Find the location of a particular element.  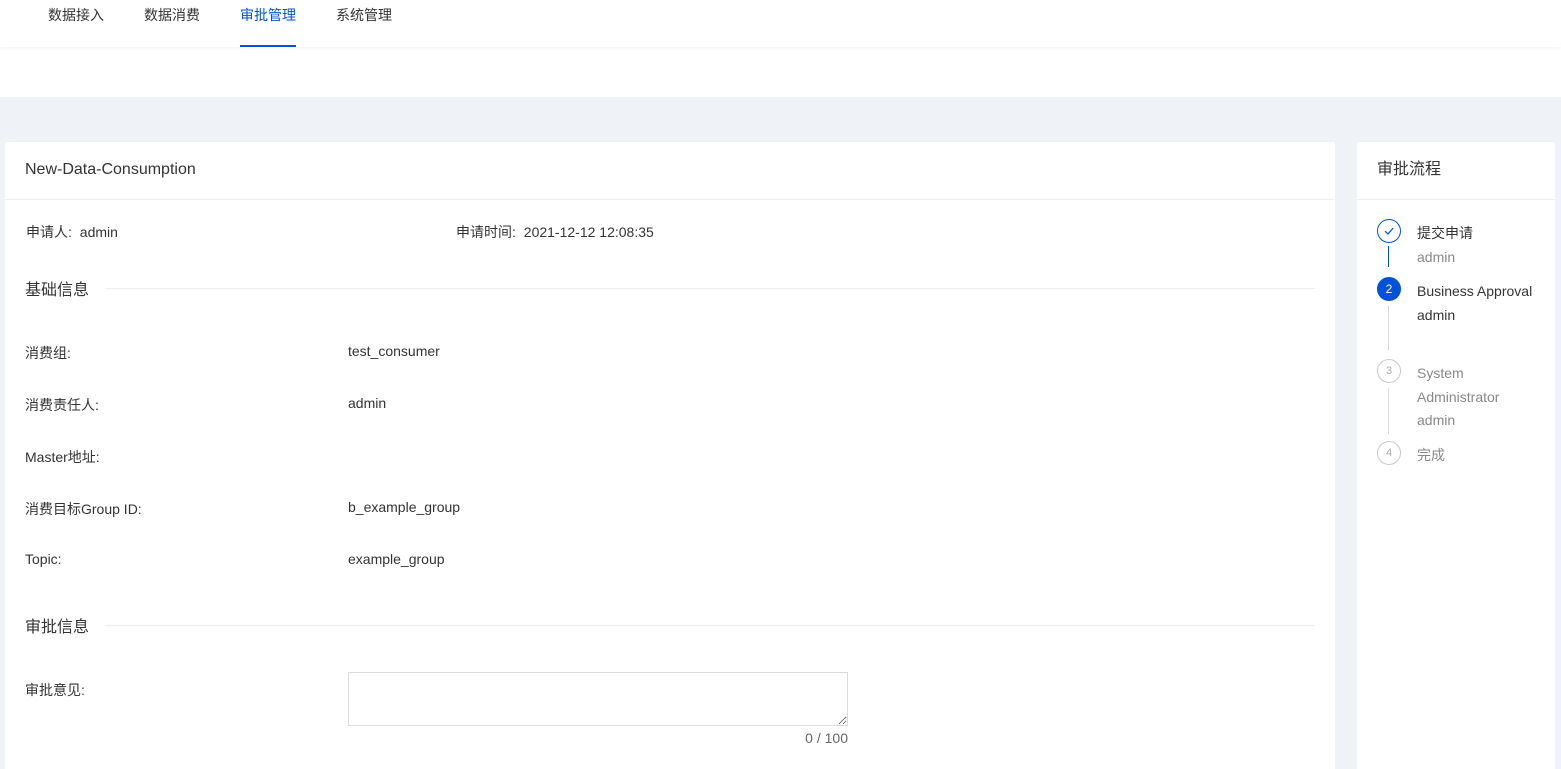

field-value-group-id: b_example_group is located at coordinates (404, 507).